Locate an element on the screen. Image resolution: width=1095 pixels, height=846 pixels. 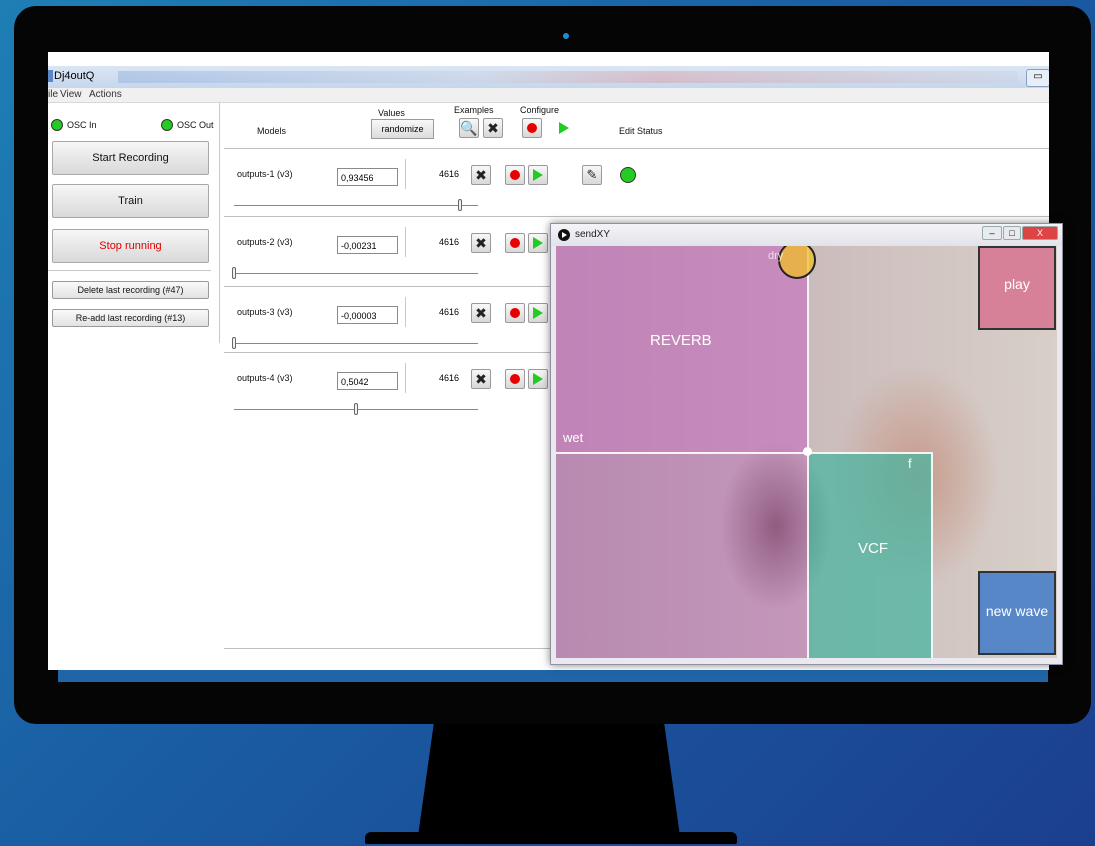
monitor-base is located at coordinates (551, 838).